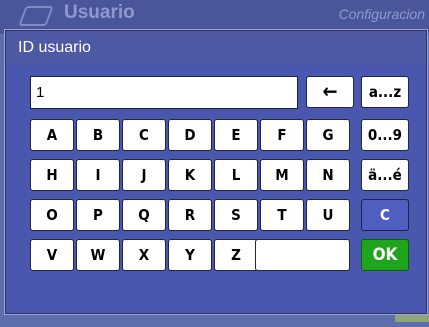  What do you see at coordinates (144, 215) in the screenshot?
I see `key-q: Q` at bounding box center [144, 215].